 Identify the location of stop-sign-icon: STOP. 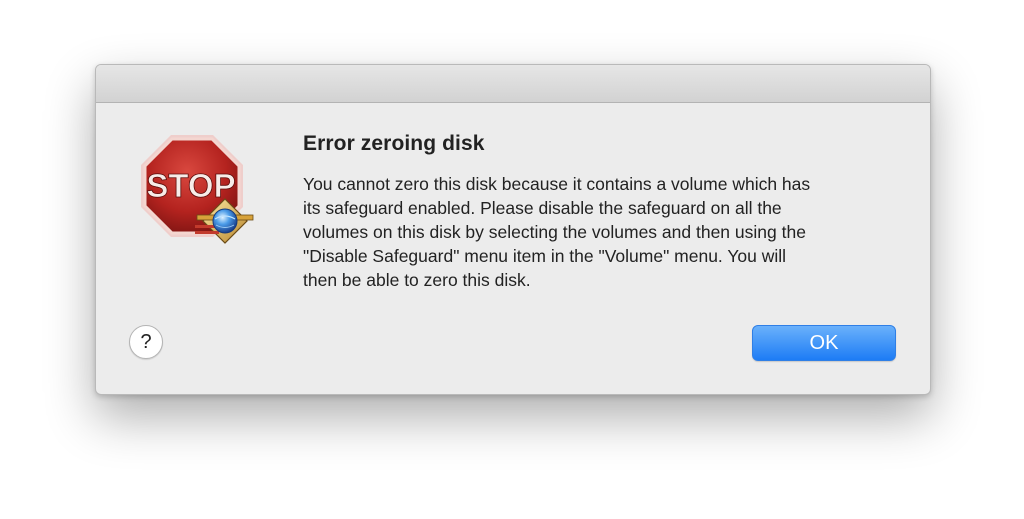
(199, 191).